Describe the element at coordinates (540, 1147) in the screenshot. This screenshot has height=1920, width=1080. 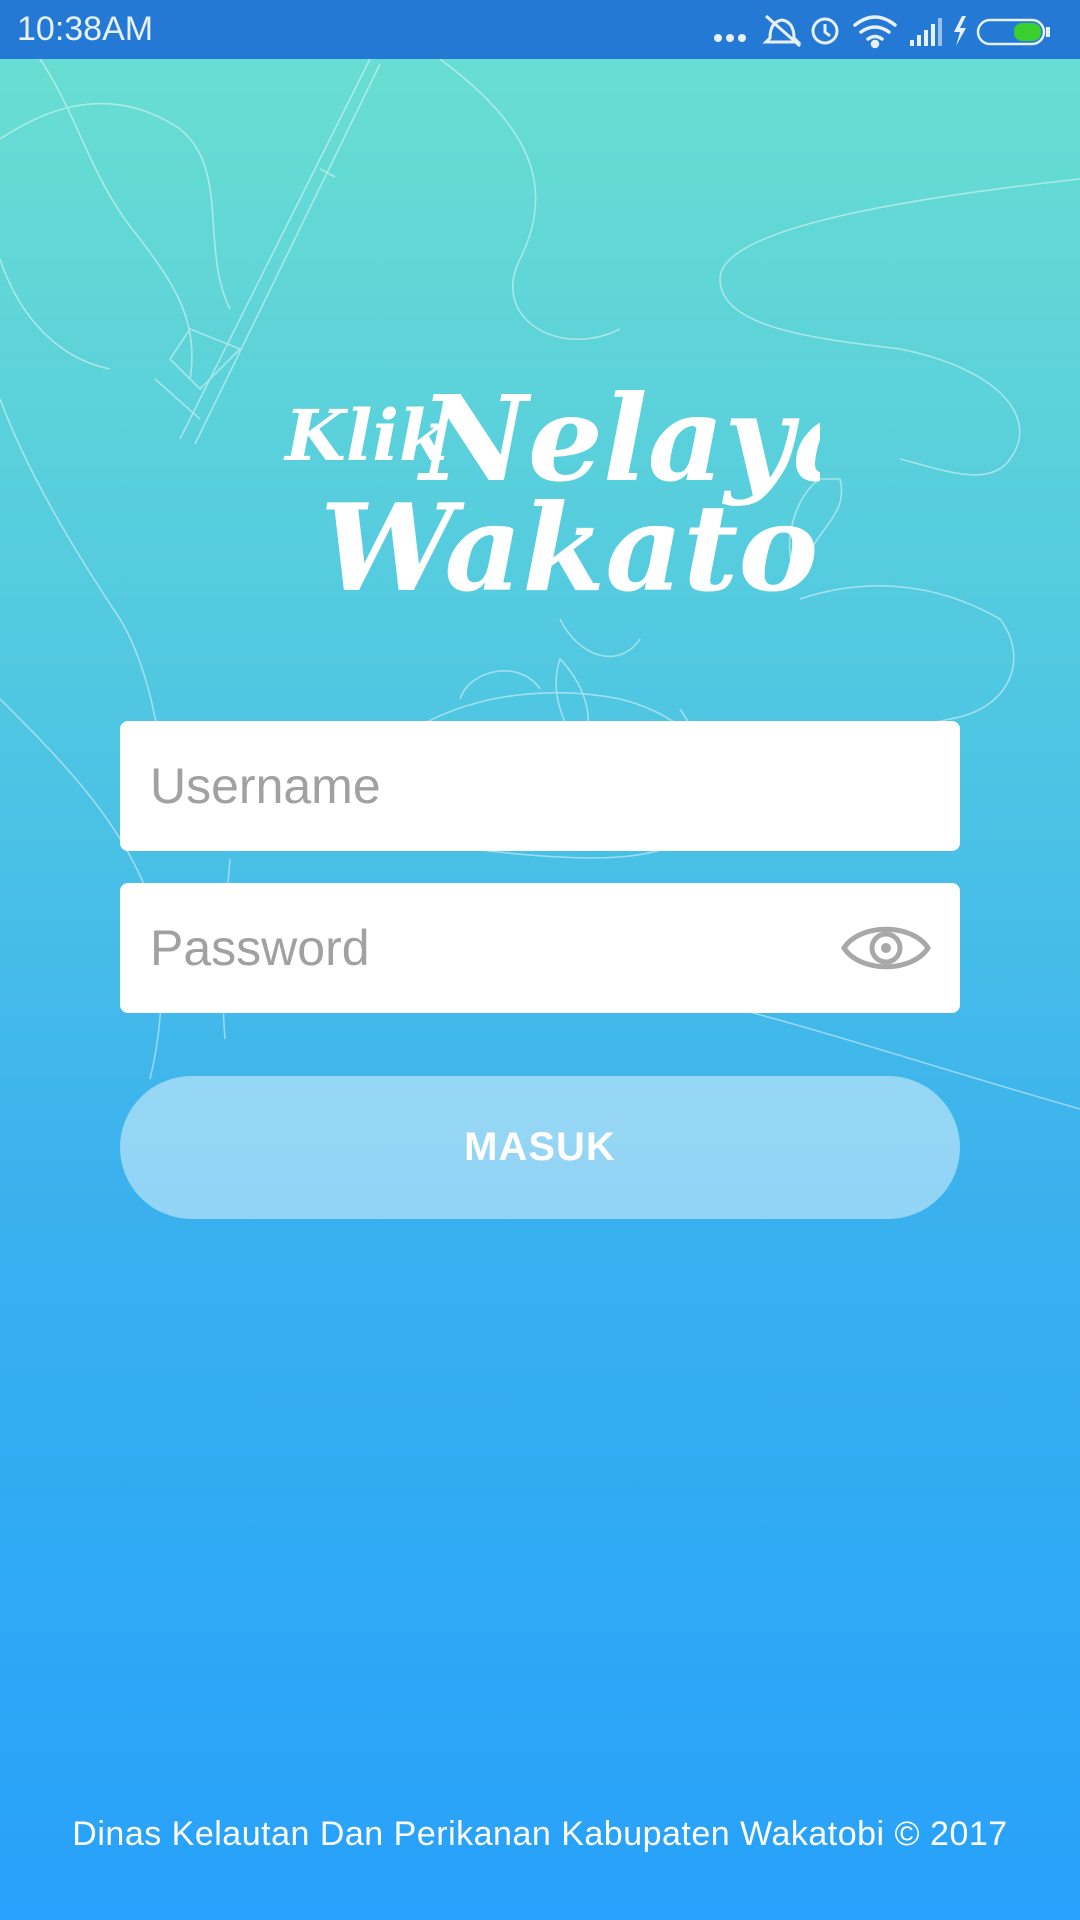
I see `login-button: MASUK` at that location.